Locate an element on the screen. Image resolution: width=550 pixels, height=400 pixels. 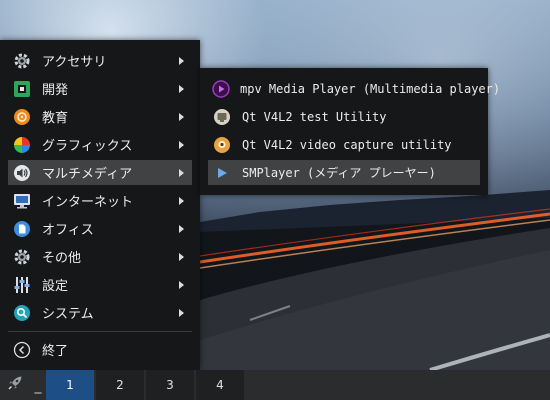
menu-item-other: その他 is located at coordinates (100, 256).